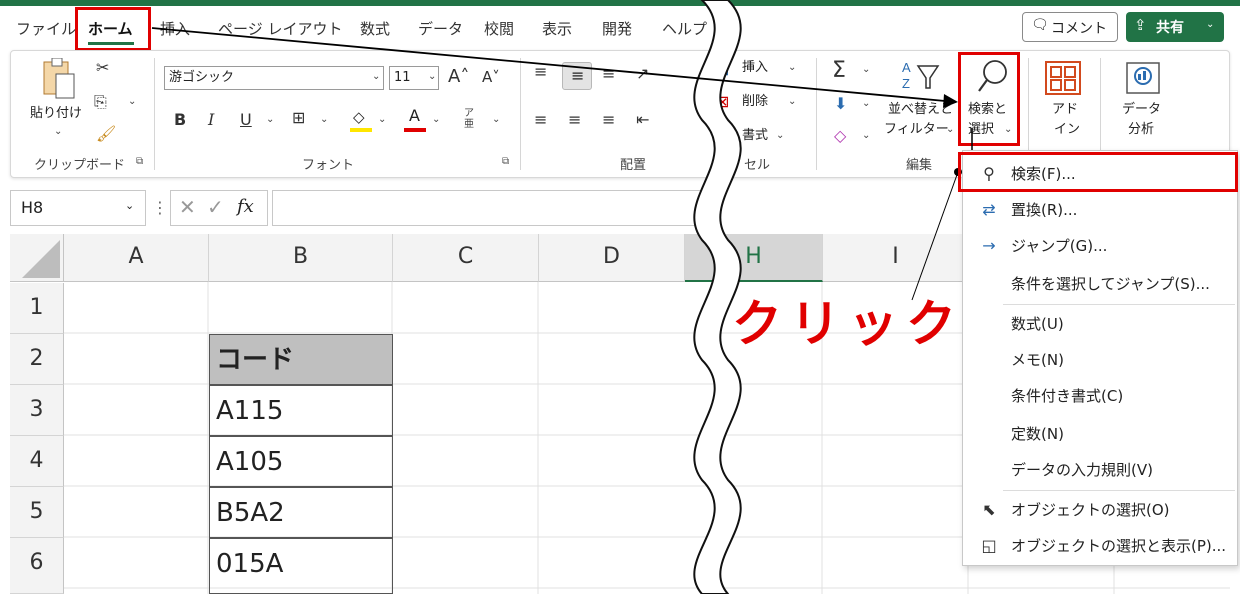 The height and width of the screenshot is (598, 1240). Describe the element at coordinates (102, 67) in the screenshot. I see `cut-icon: ✂` at that location.